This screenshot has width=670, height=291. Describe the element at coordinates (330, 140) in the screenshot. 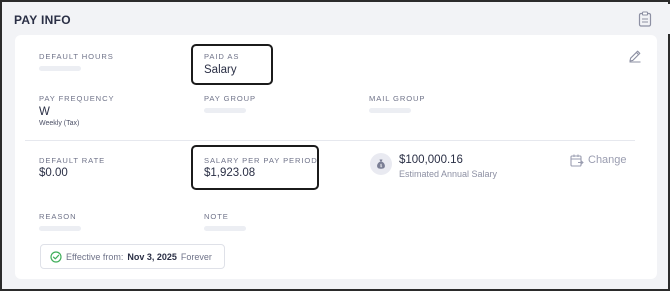

I see `section-divider` at that location.